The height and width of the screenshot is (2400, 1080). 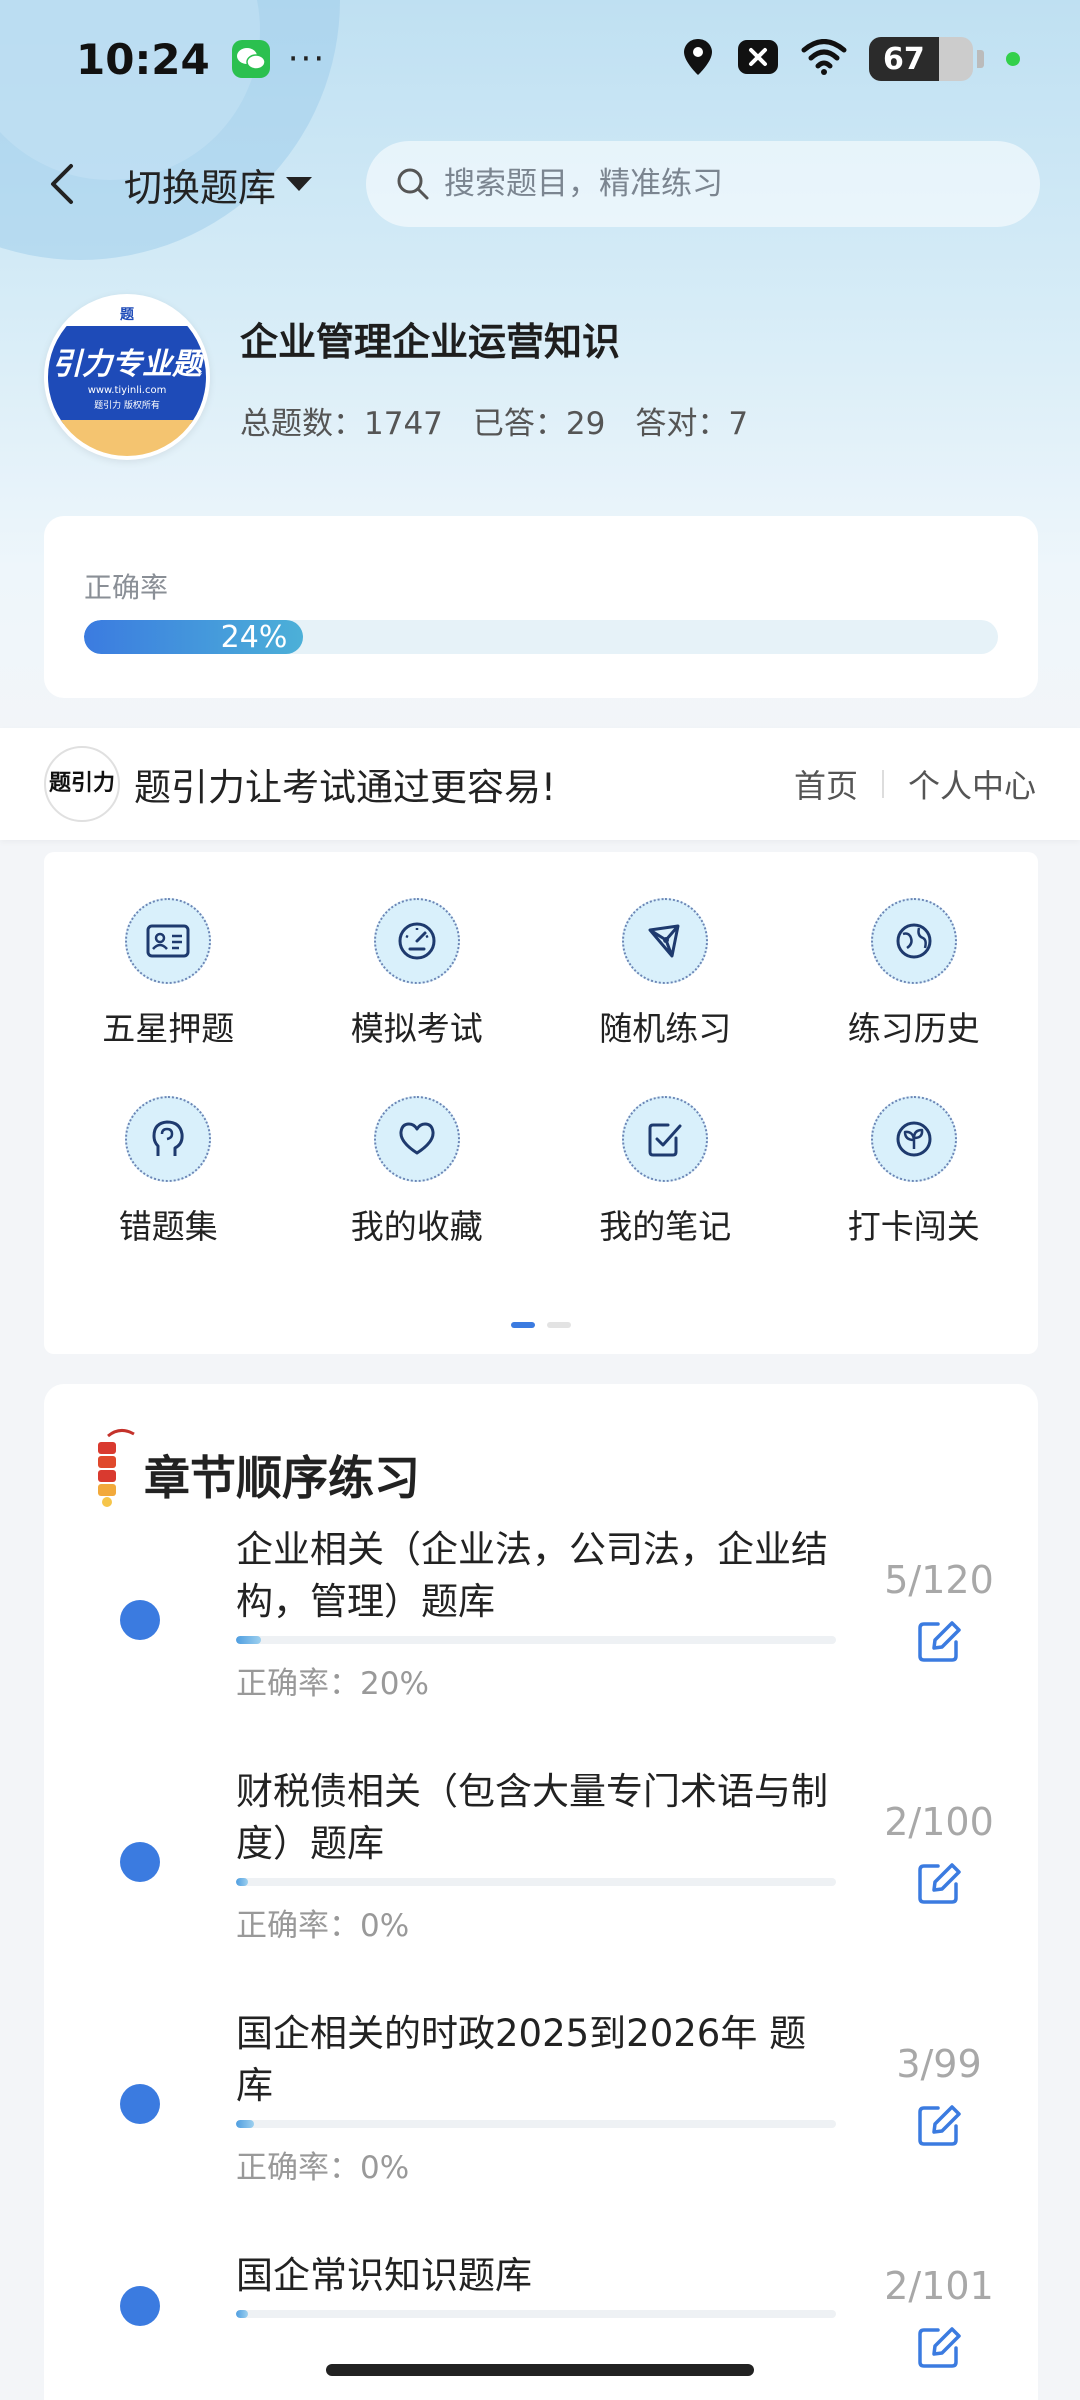 What do you see at coordinates (724, 184) in the screenshot?
I see `search-input` at bounding box center [724, 184].